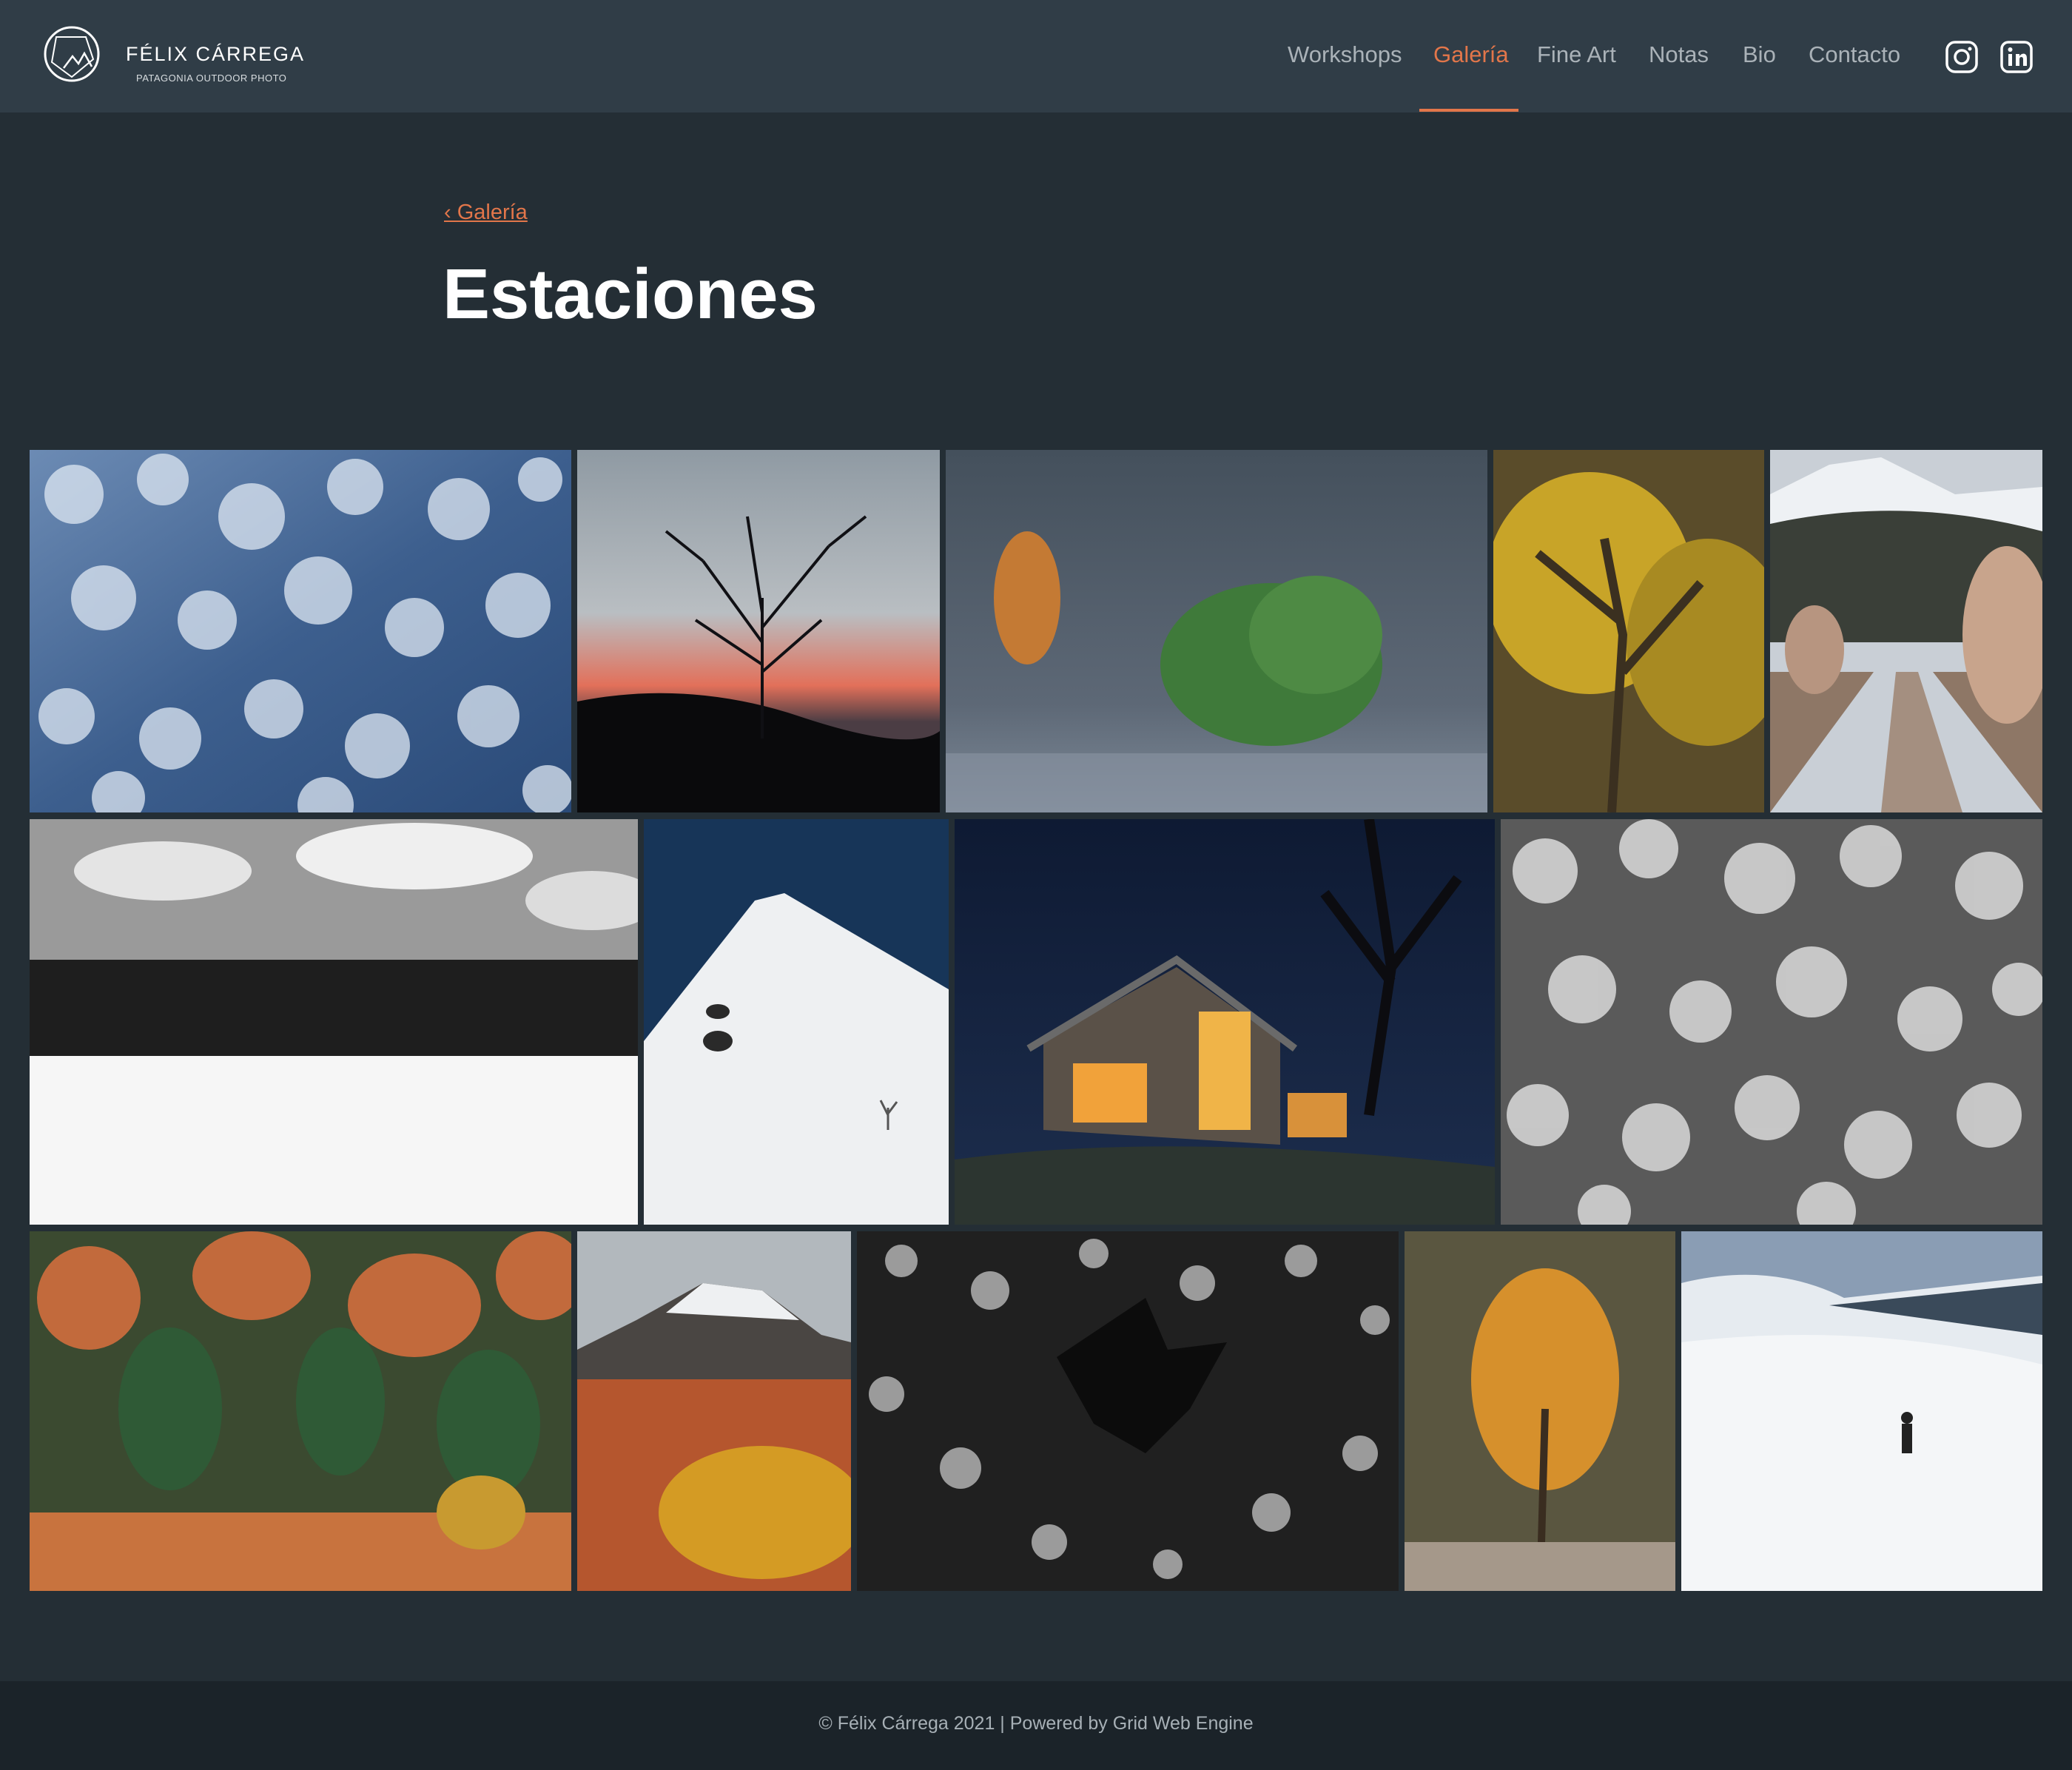 The height and width of the screenshot is (1770, 2072). What do you see at coordinates (2016, 57) in the screenshot?
I see `linkedin-icon` at bounding box center [2016, 57].